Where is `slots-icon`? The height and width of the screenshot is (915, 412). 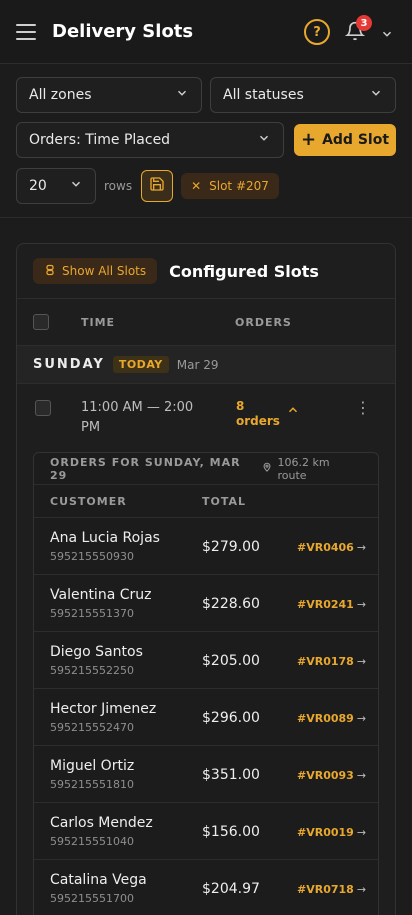
slots-icon is located at coordinates (50, 271).